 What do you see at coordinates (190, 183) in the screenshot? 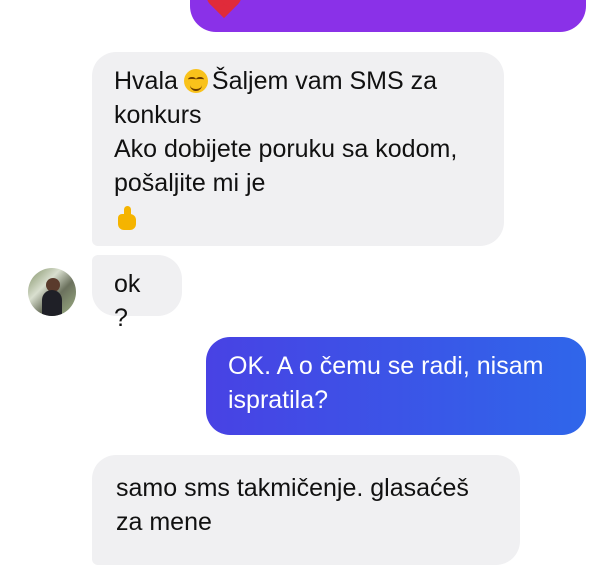
I see `message-line: pošaljite mi je` at bounding box center [190, 183].